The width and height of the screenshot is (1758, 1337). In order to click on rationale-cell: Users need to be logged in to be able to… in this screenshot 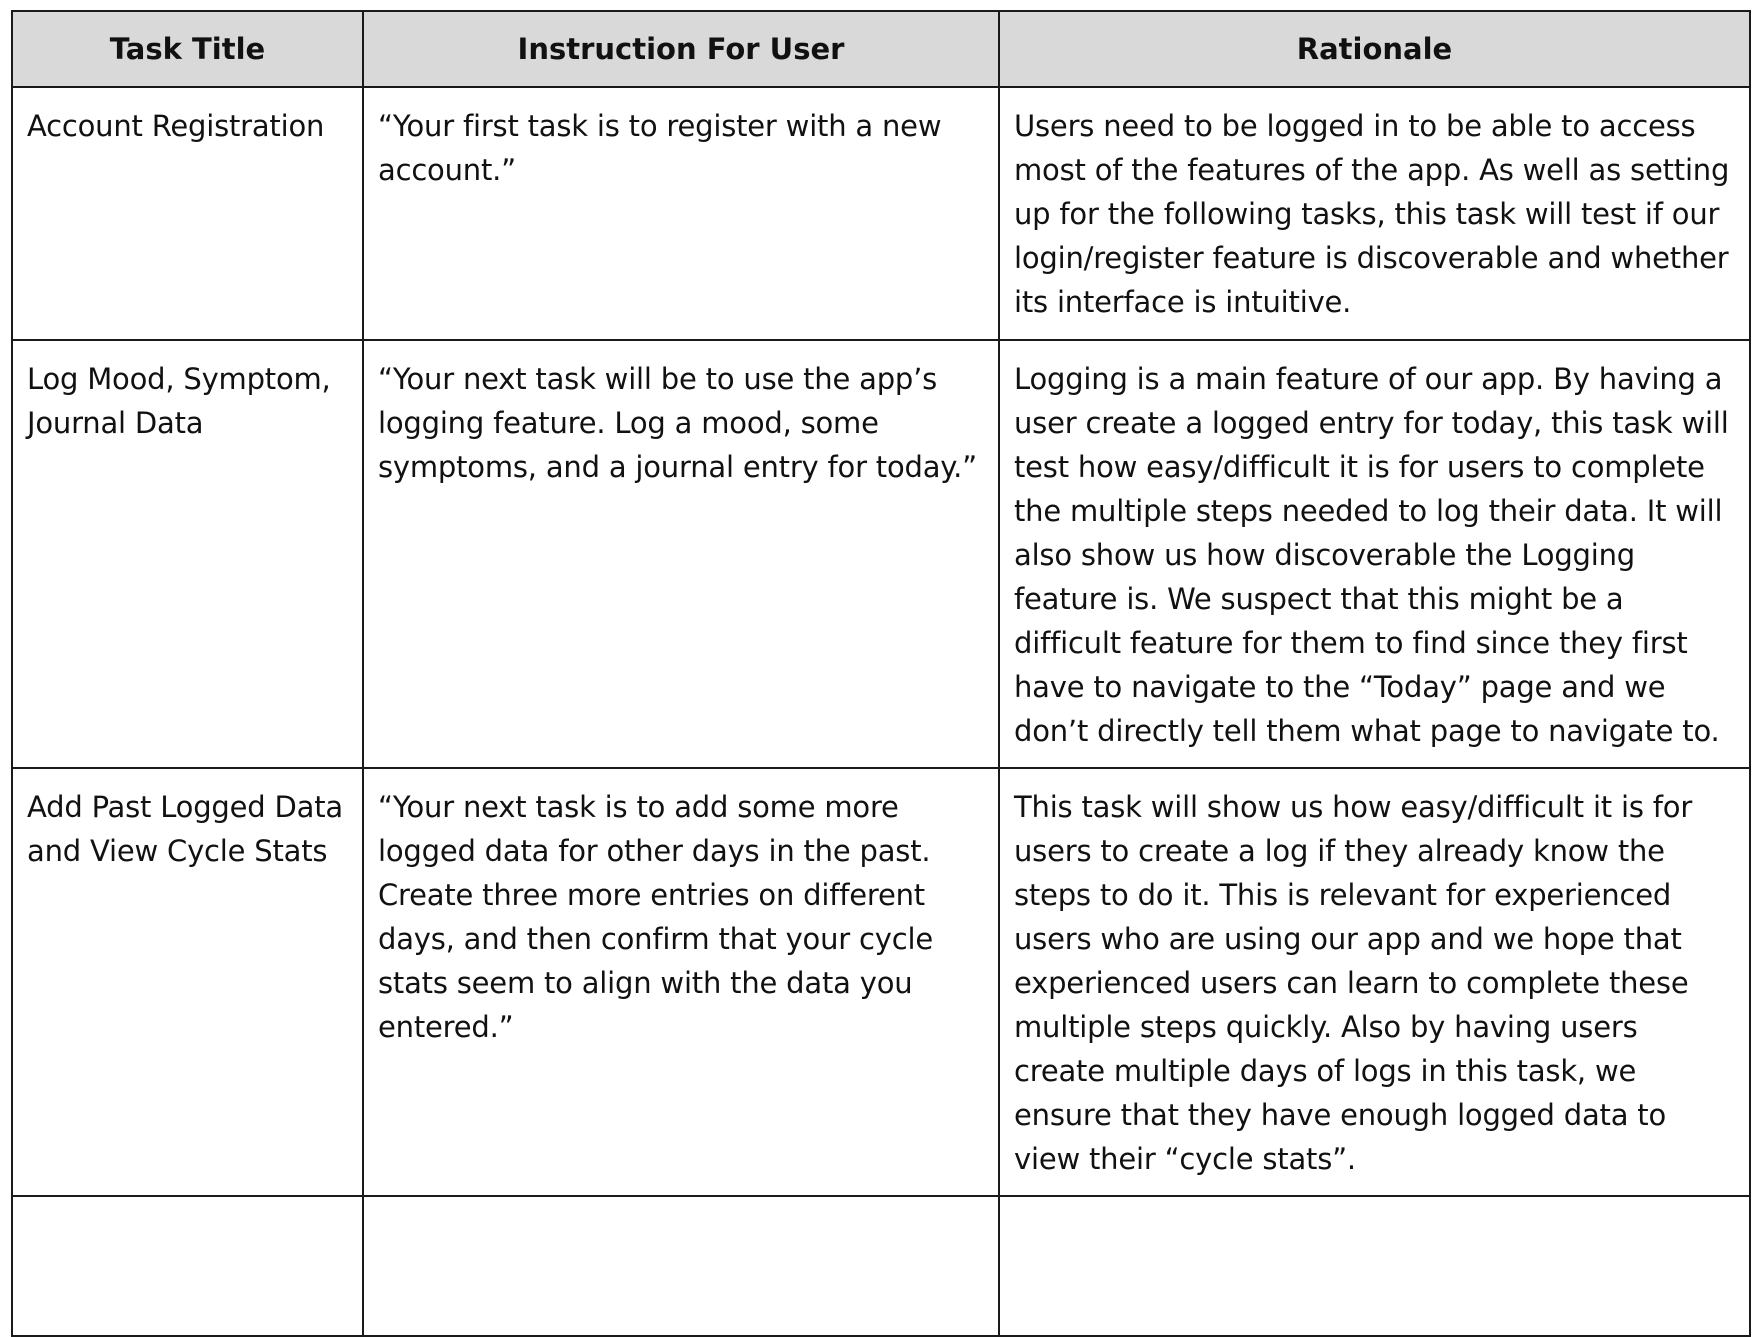, I will do `click(1374, 213)`.